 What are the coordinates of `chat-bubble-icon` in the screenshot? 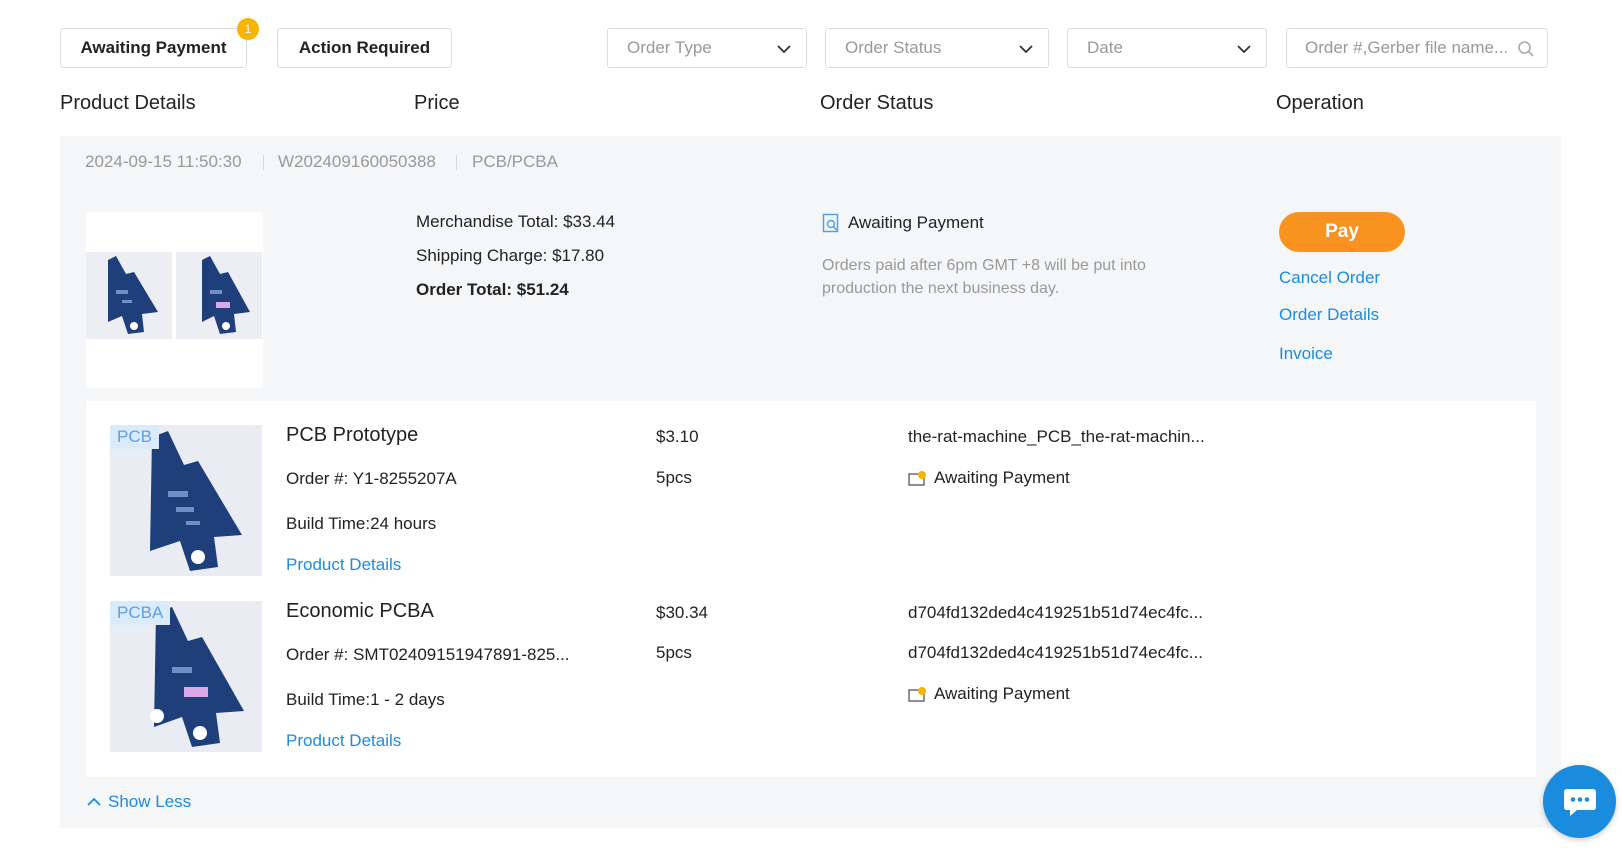 It's located at (1579, 802).